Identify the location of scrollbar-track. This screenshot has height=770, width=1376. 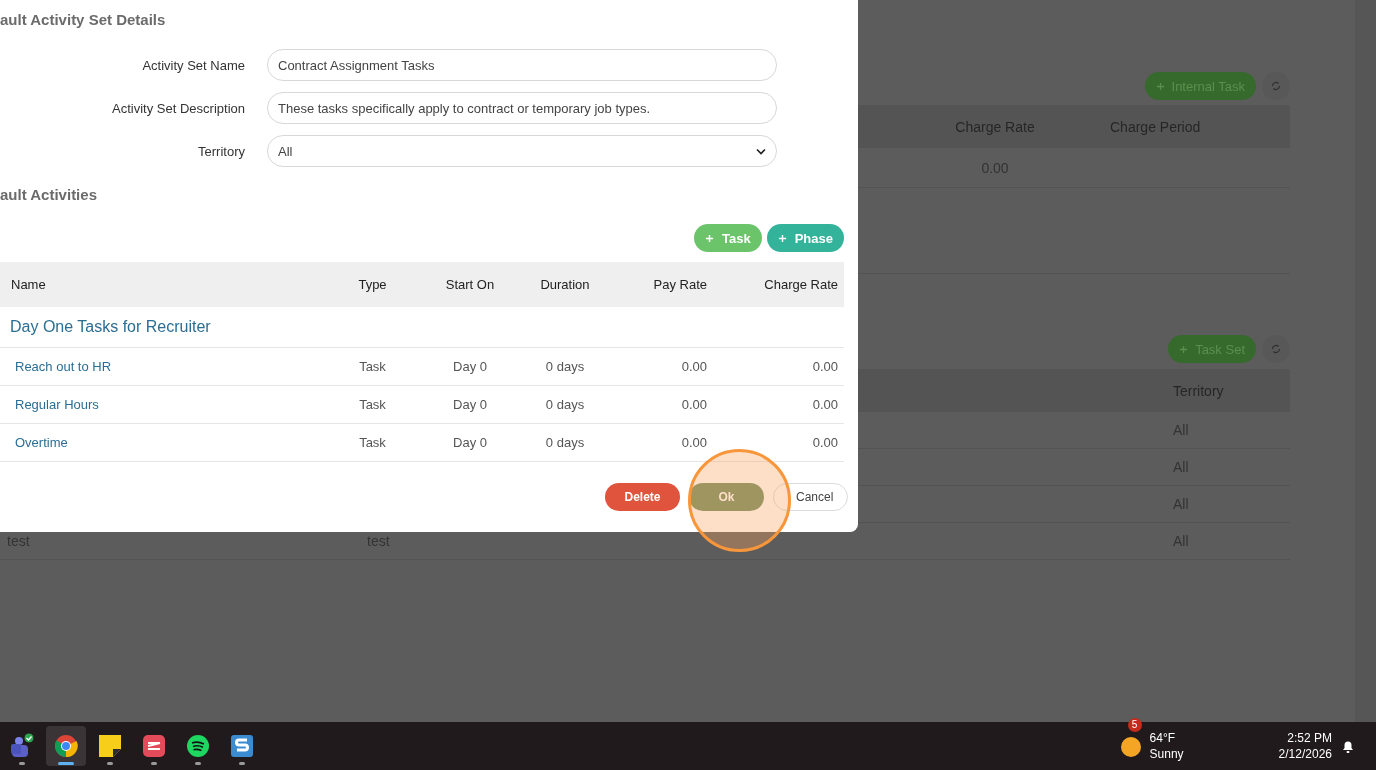
(1365, 361).